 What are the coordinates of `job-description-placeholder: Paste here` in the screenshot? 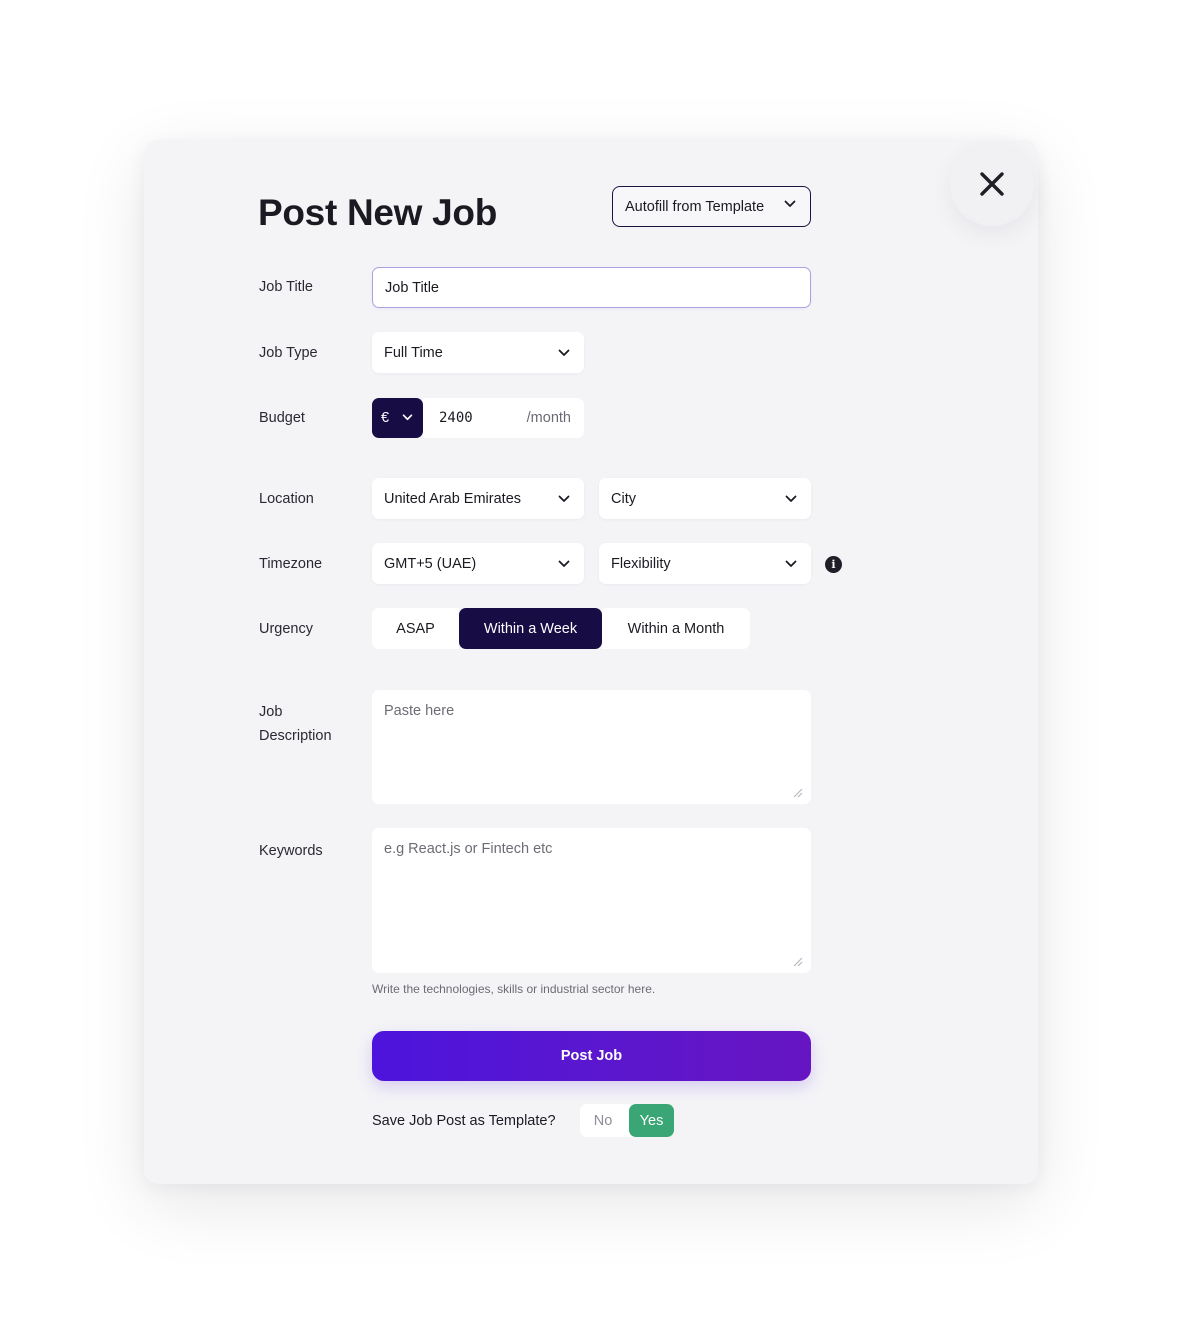 It's located at (419, 711).